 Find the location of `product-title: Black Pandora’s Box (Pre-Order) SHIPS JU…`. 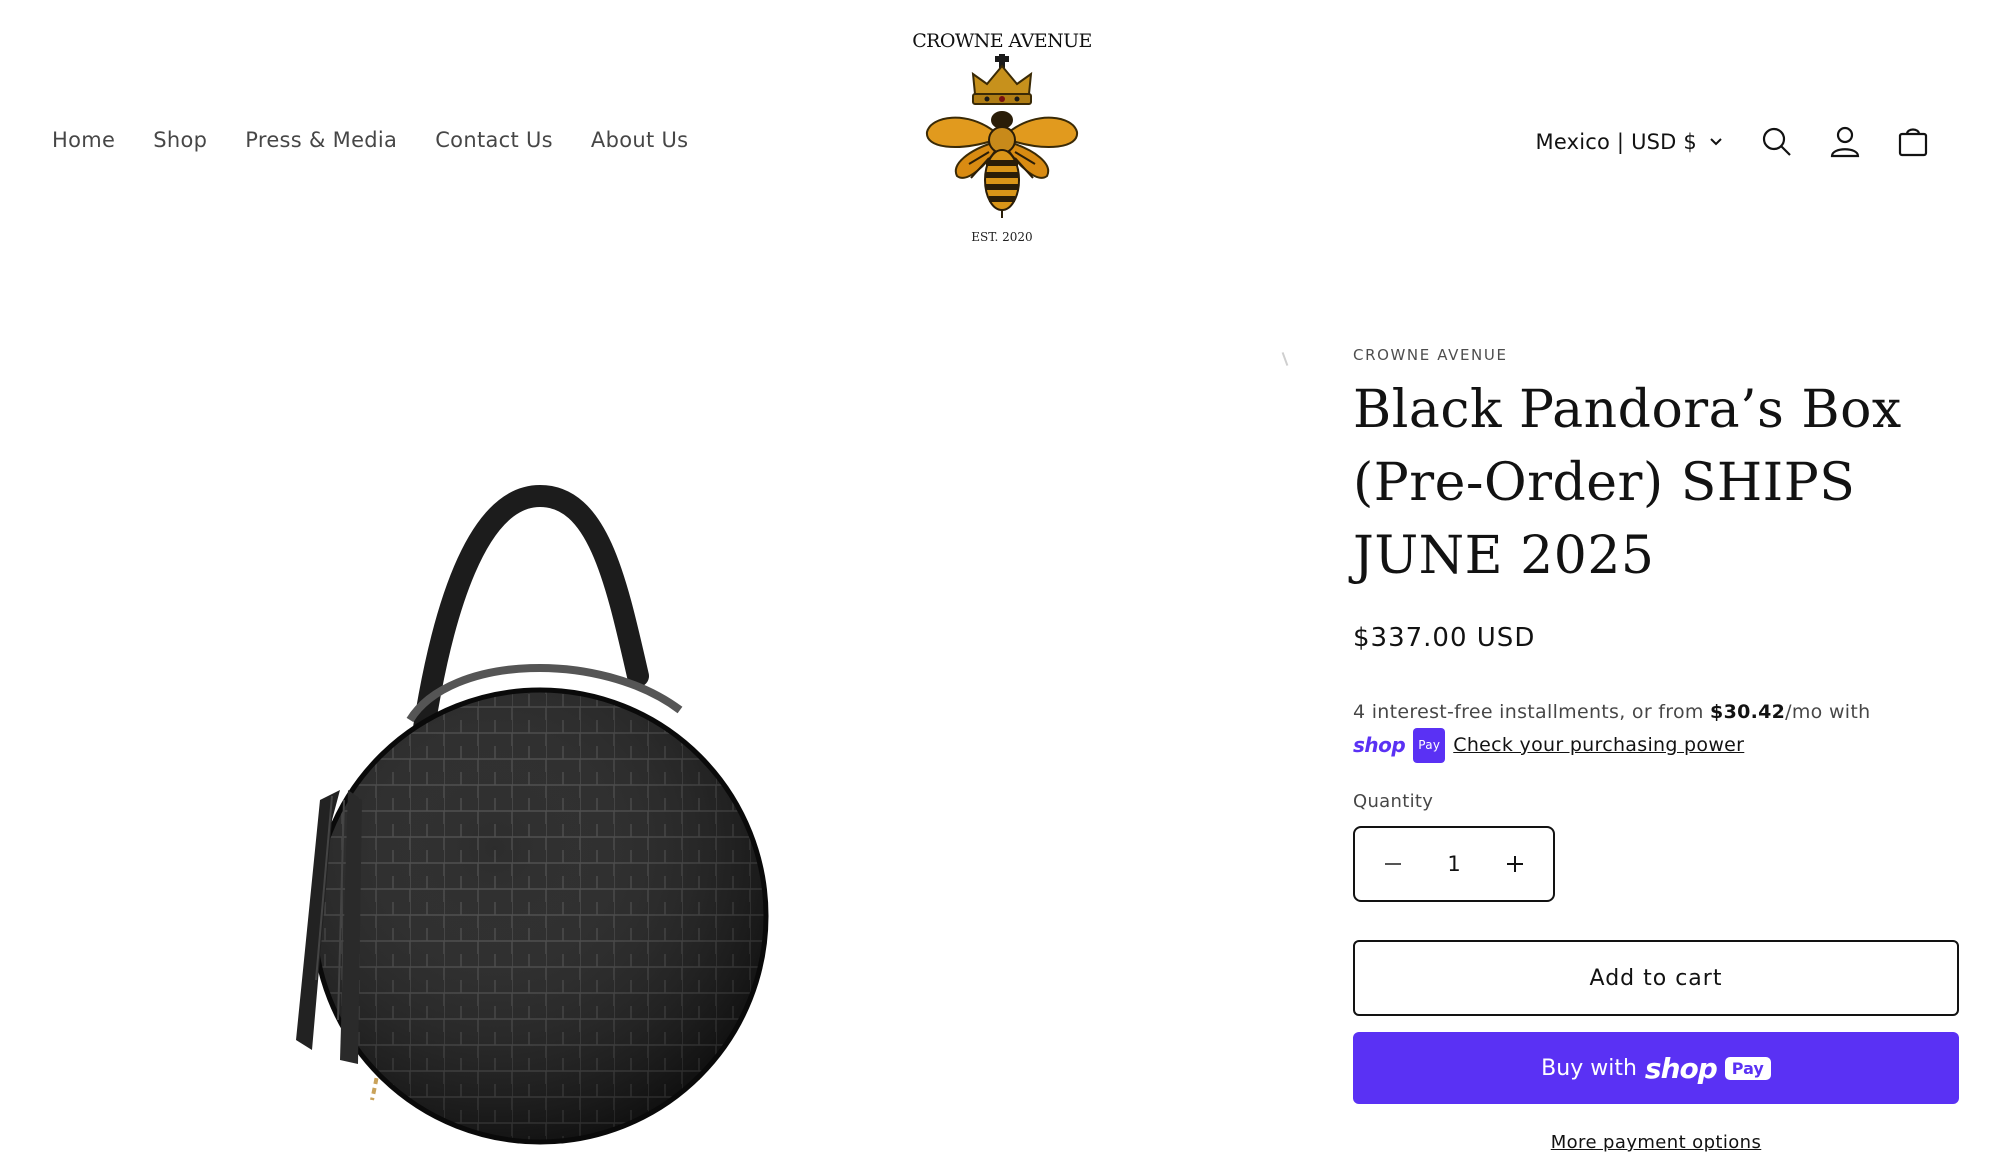

product-title: Black Pandora’s Box (Pre-Order) SHIPS JU… is located at coordinates (1627, 483).